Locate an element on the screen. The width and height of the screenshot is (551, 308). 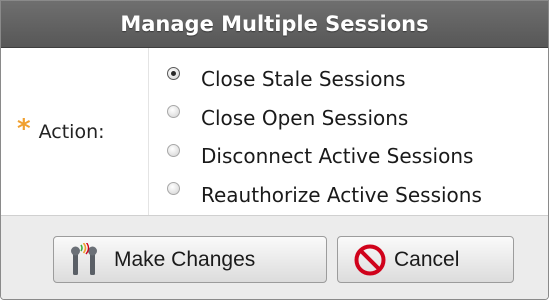
column-divider is located at coordinates (148, 132).